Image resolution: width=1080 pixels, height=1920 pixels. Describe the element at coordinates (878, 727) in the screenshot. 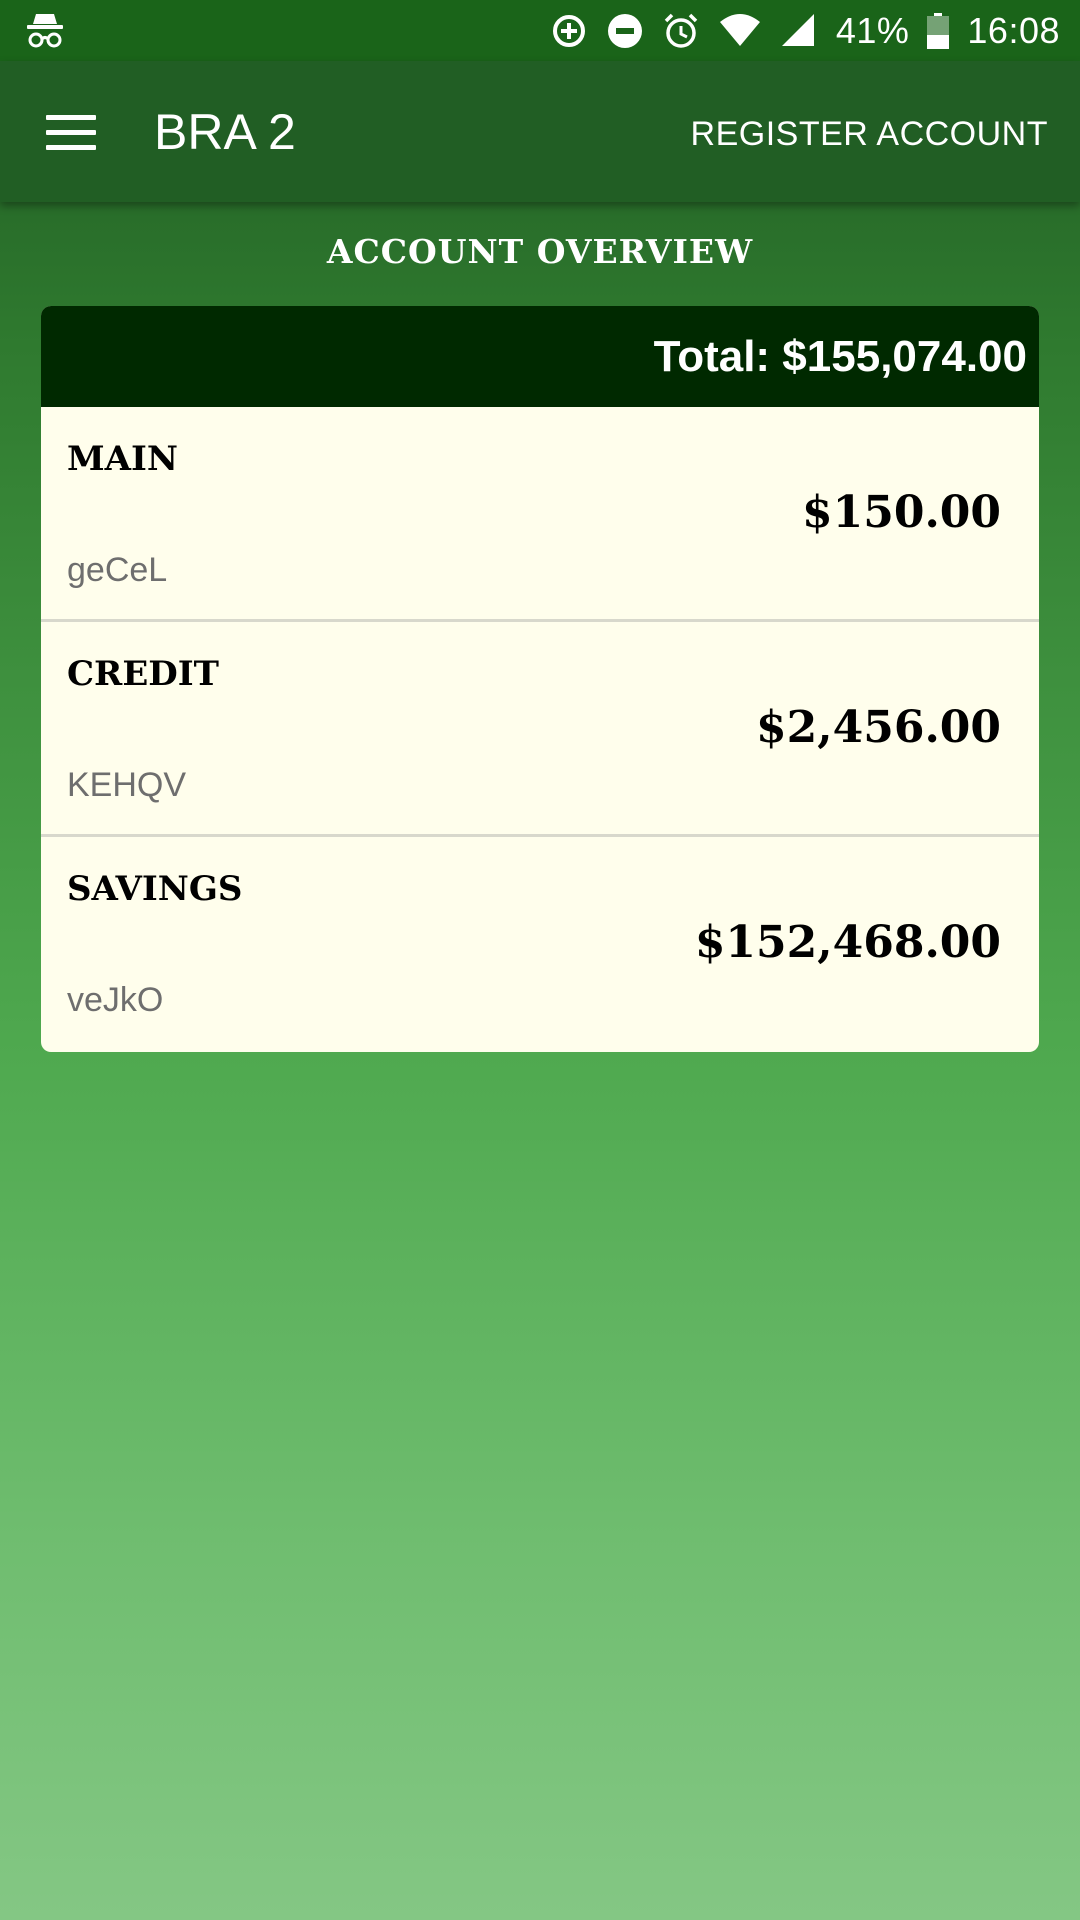

I see `account-balance: $2,456.00` at that location.